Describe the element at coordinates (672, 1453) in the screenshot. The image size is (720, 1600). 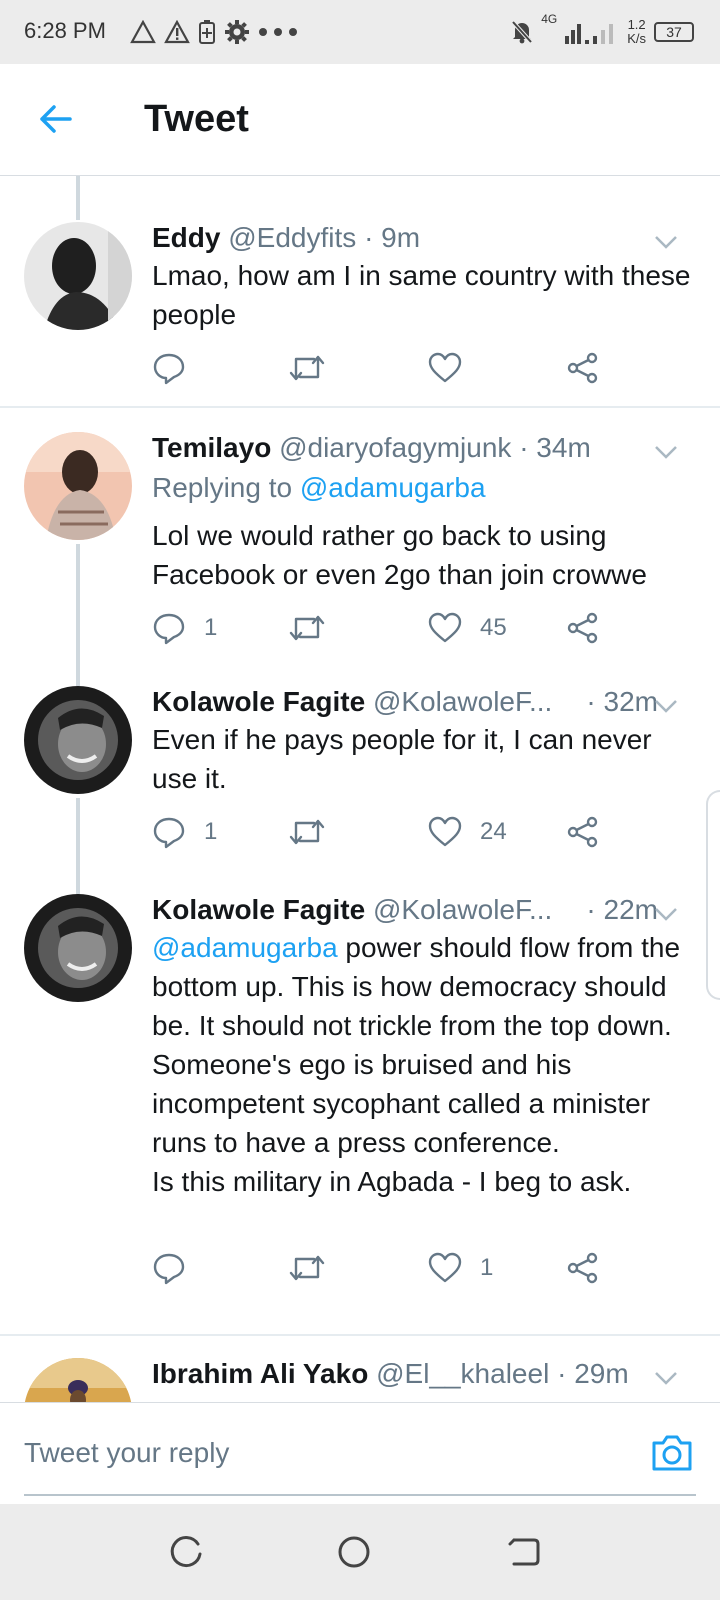
I see `camera-icon` at that location.